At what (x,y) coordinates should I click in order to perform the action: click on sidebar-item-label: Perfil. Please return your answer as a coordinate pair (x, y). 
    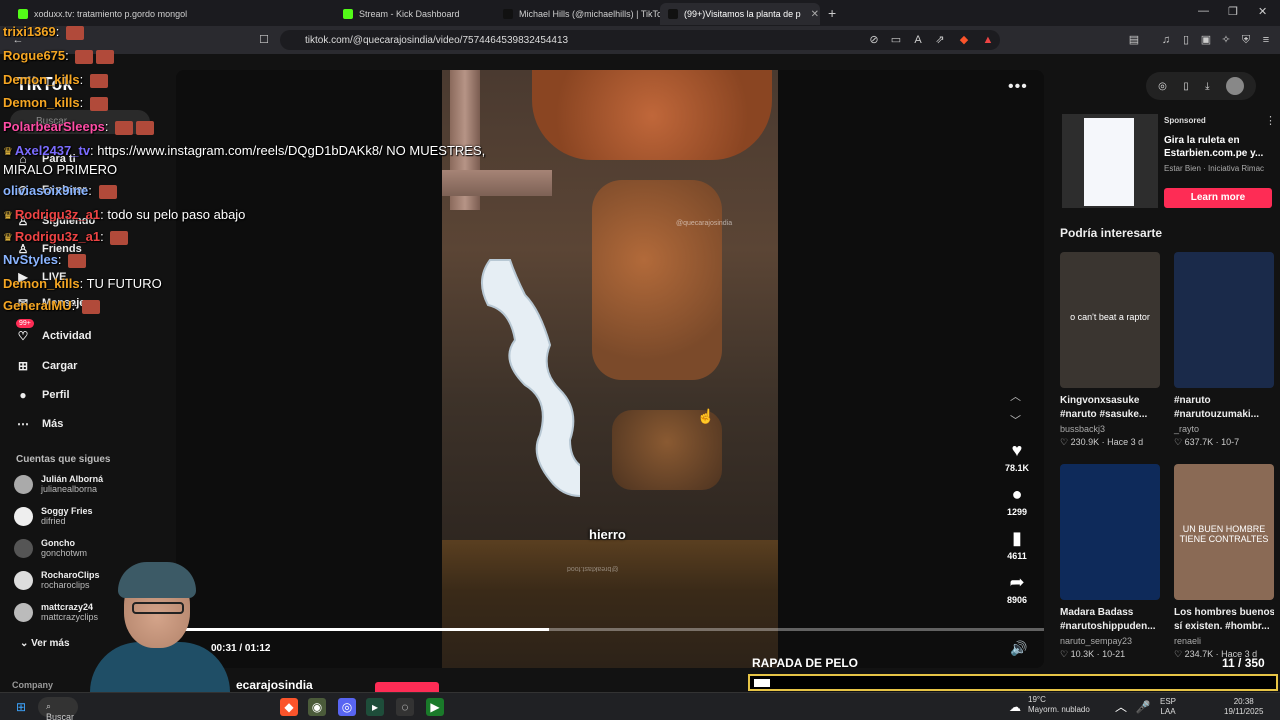
    Looking at the image, I should click on (56, 395).